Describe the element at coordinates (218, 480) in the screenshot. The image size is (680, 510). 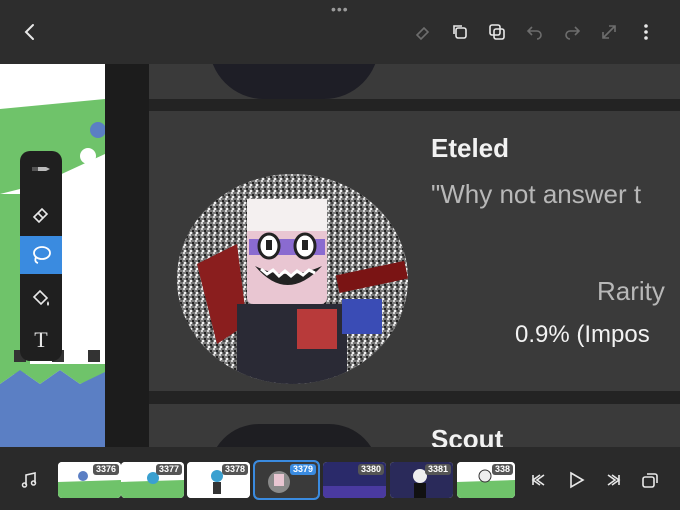
I see `timeline-frame: 3378` at that location.